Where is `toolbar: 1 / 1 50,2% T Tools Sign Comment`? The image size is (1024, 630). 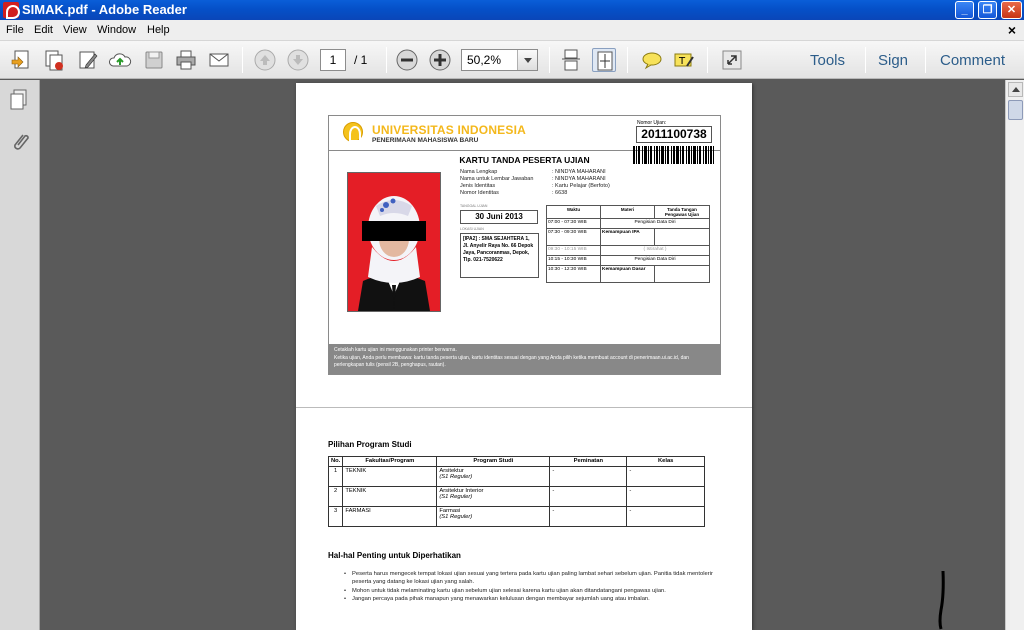
toolbar: 1 / 1 50,2% T Tools Sign Comment is located at coordinates (512, 60).